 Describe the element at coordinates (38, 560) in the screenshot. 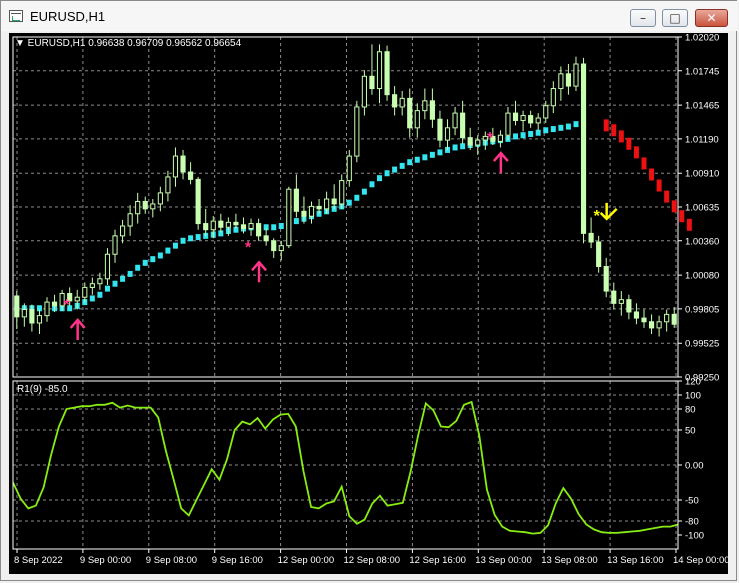

I see `time-tick-label: 8 Sep 2022` at that location.